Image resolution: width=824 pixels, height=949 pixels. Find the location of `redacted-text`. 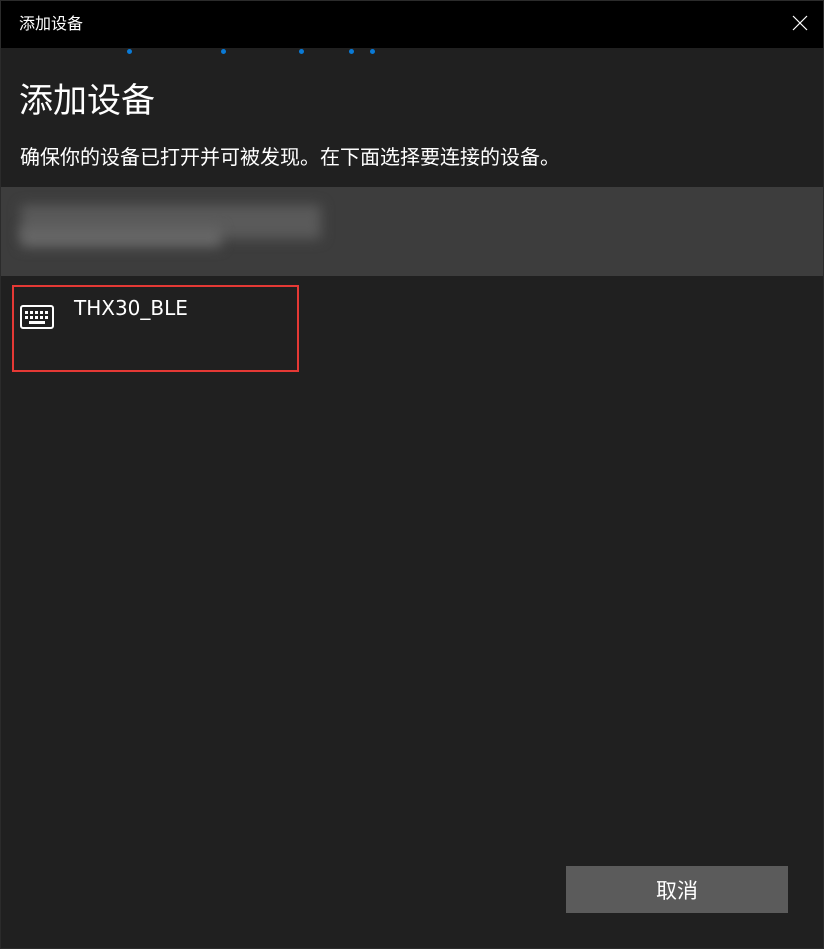

redacted-text is located at coordinates (121, 237).